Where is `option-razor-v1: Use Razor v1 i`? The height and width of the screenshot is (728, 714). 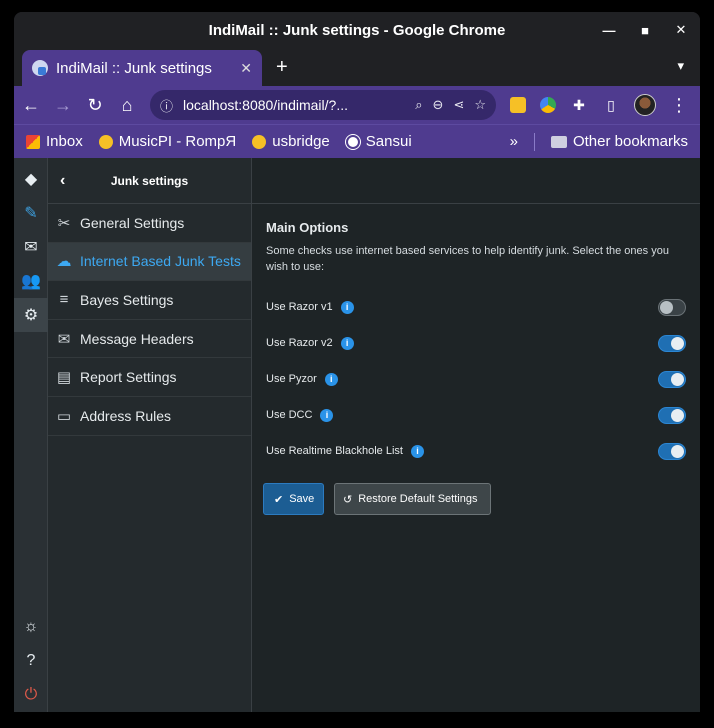
option-razor-v1: Use Razor v1 i is located at coordinates (476, 307).